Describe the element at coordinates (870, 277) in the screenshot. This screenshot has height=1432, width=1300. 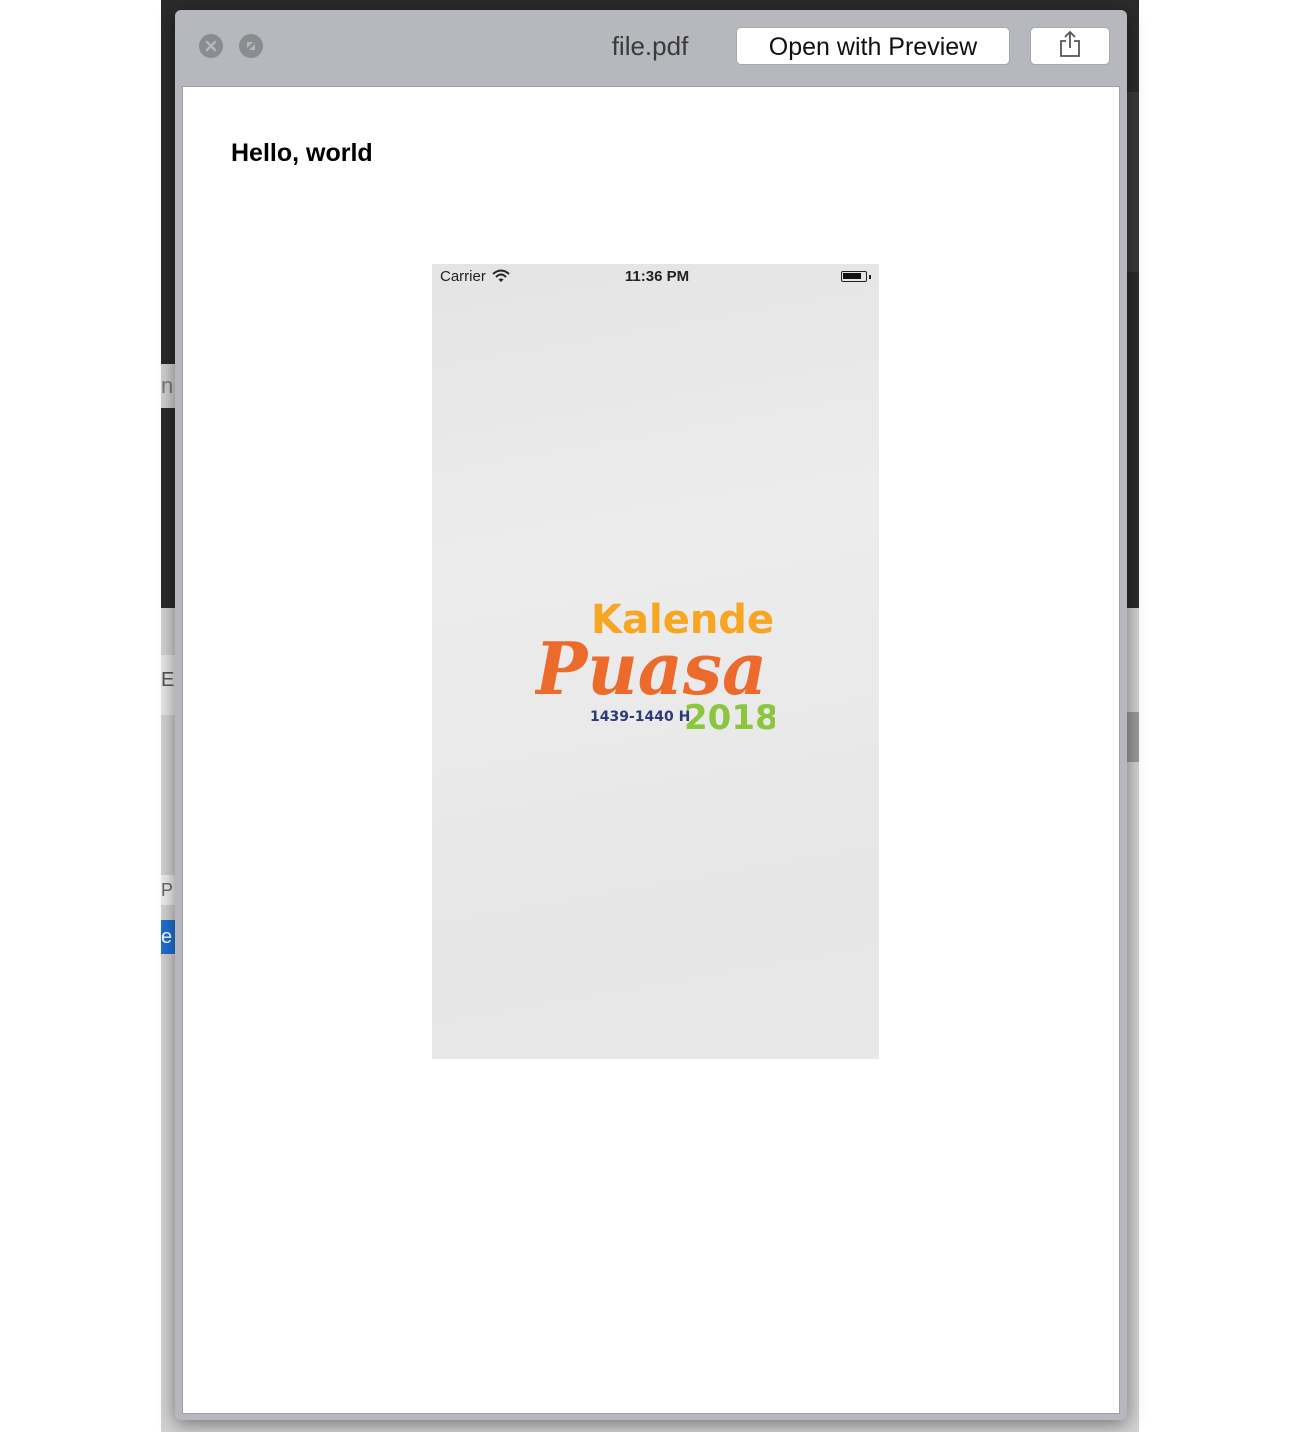
I see `battery-tip` at that location.